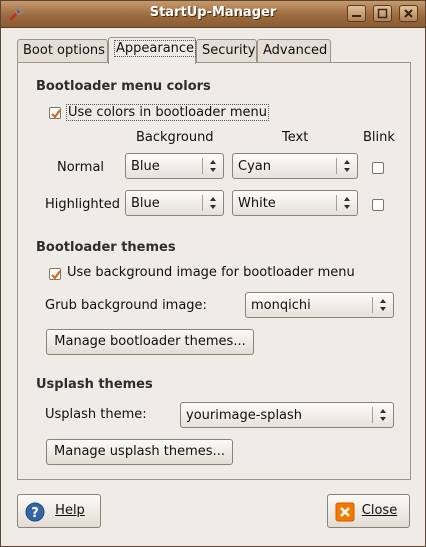  Describe the element at coordinates (82, 204) in the screenshot. I see `highlighted-label: Highlighted` at that location.